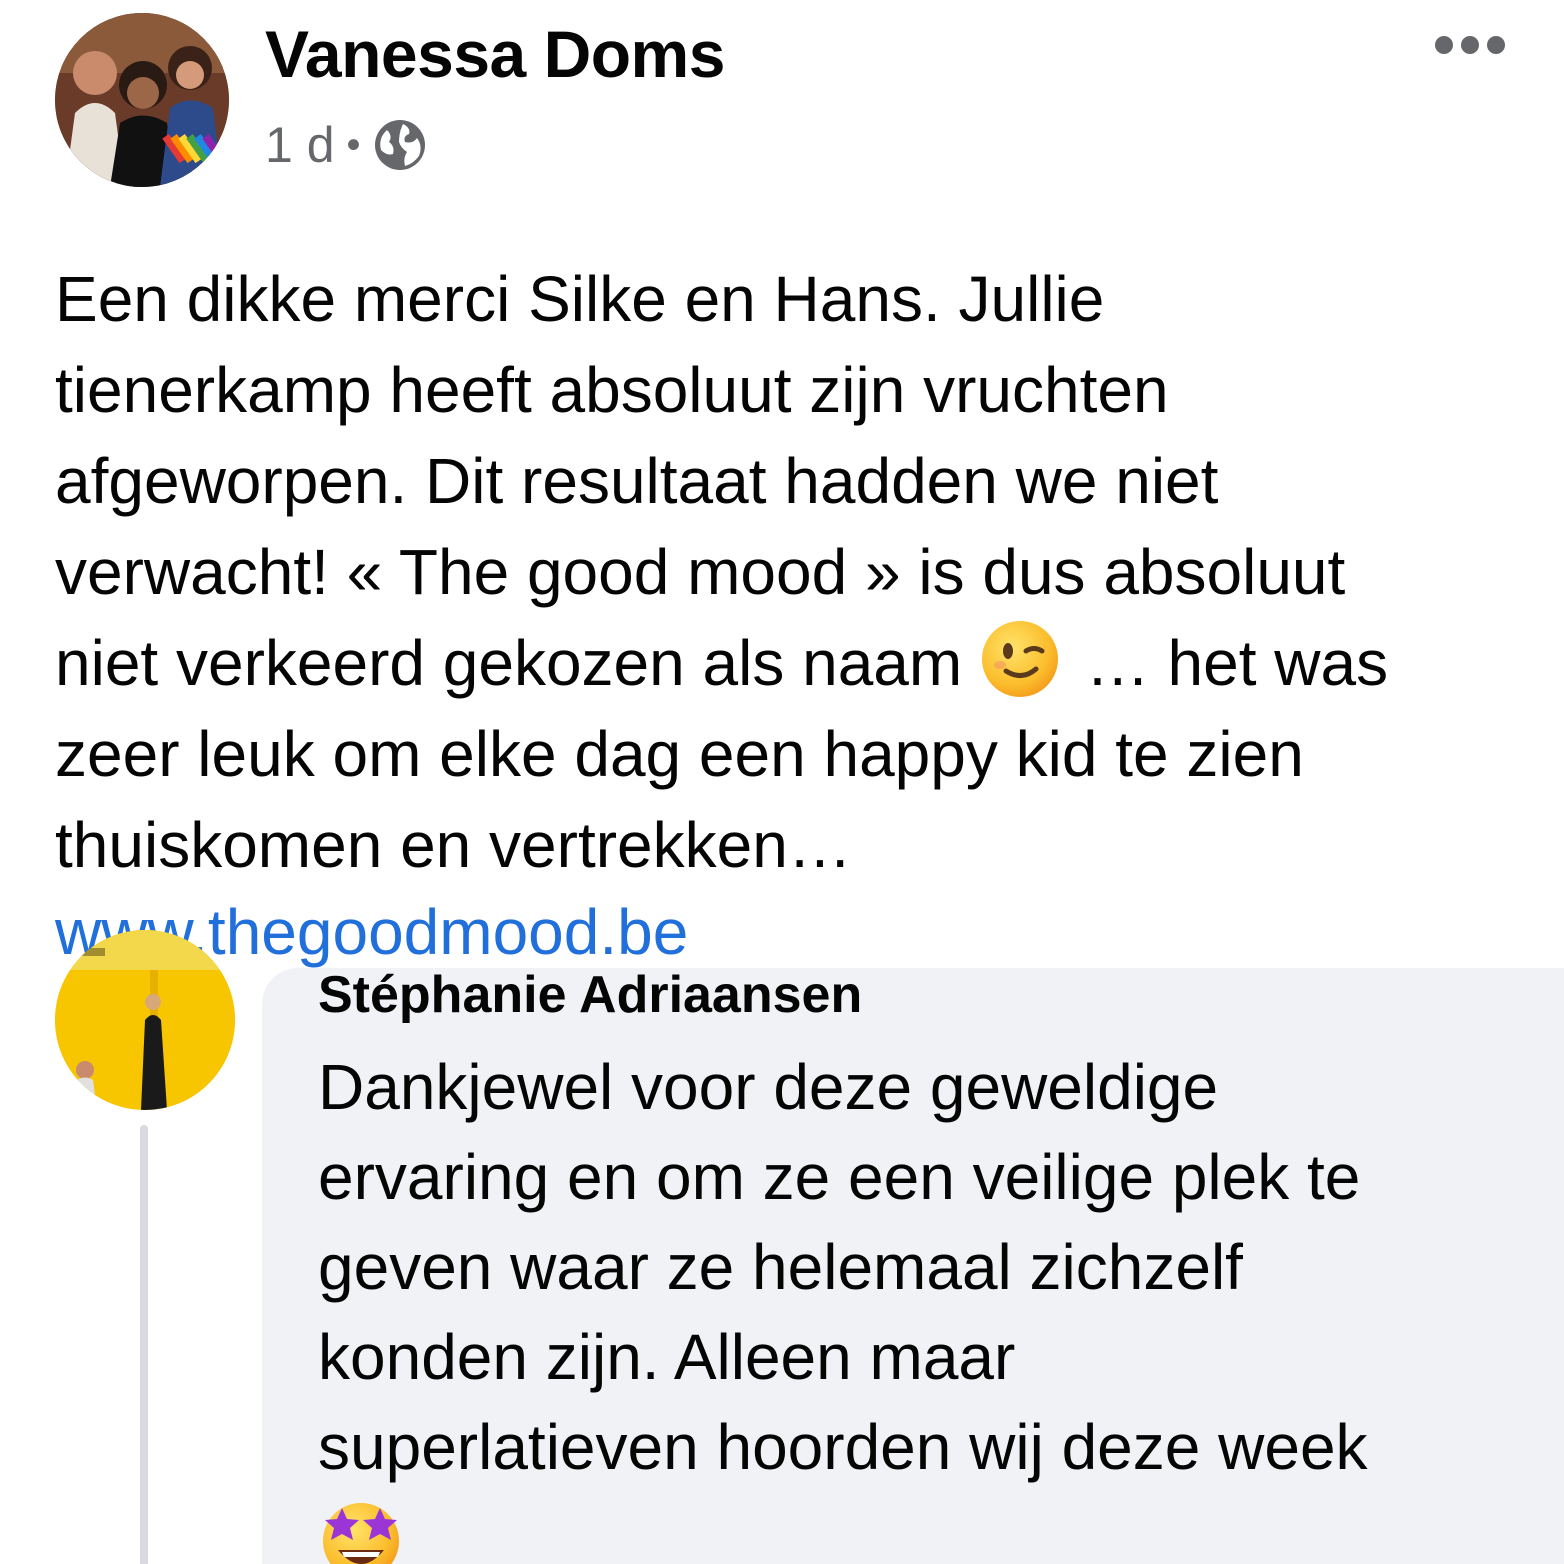 Image resolution: width=1564 pixels, height=1564 pixels. What do you see at coordinates (300, 145) in the screenshot?
I see `post-timestamp: 1 d` at bounding box center [300, 145].